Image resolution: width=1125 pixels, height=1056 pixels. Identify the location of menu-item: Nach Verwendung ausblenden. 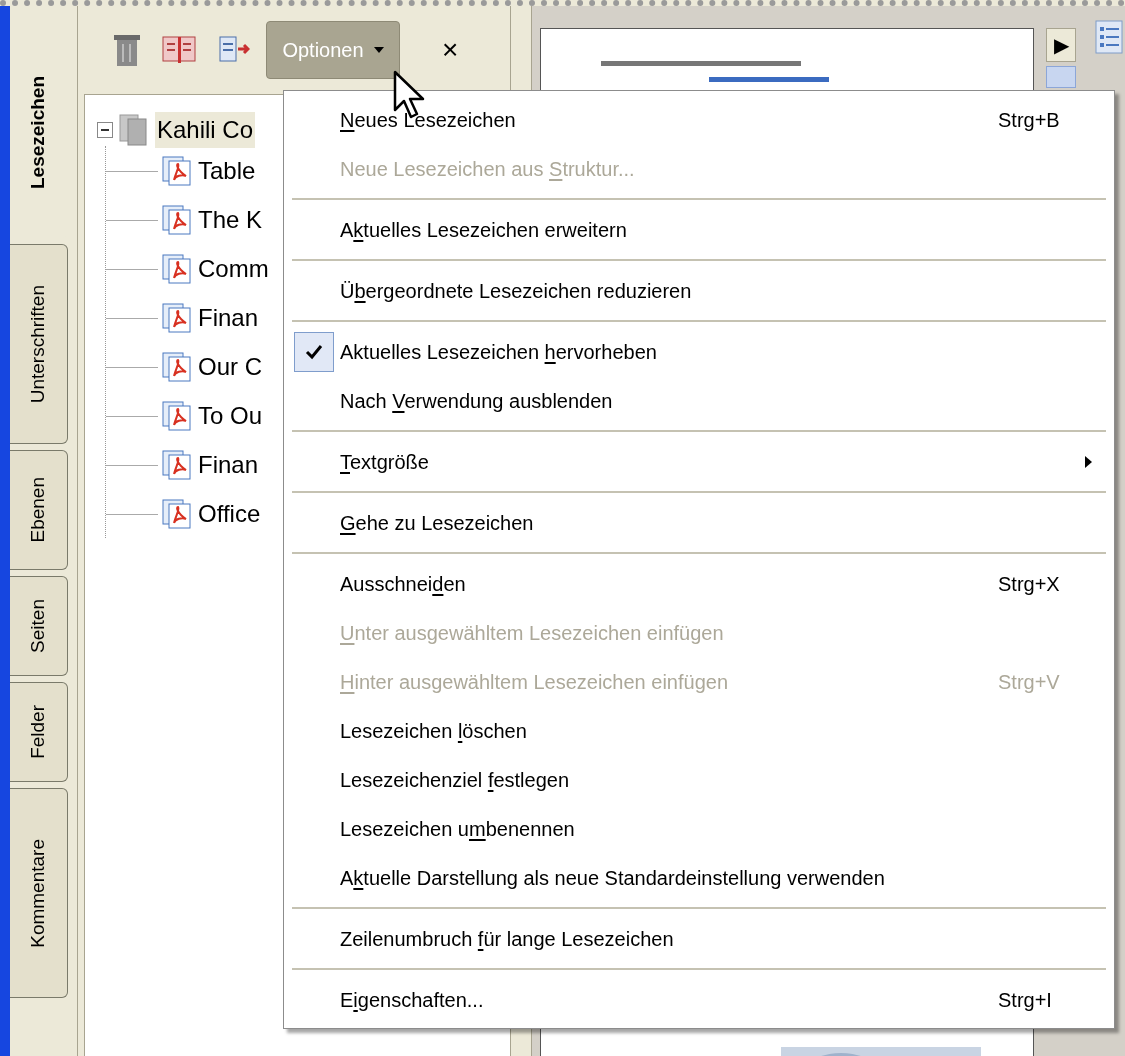
(699, 400).